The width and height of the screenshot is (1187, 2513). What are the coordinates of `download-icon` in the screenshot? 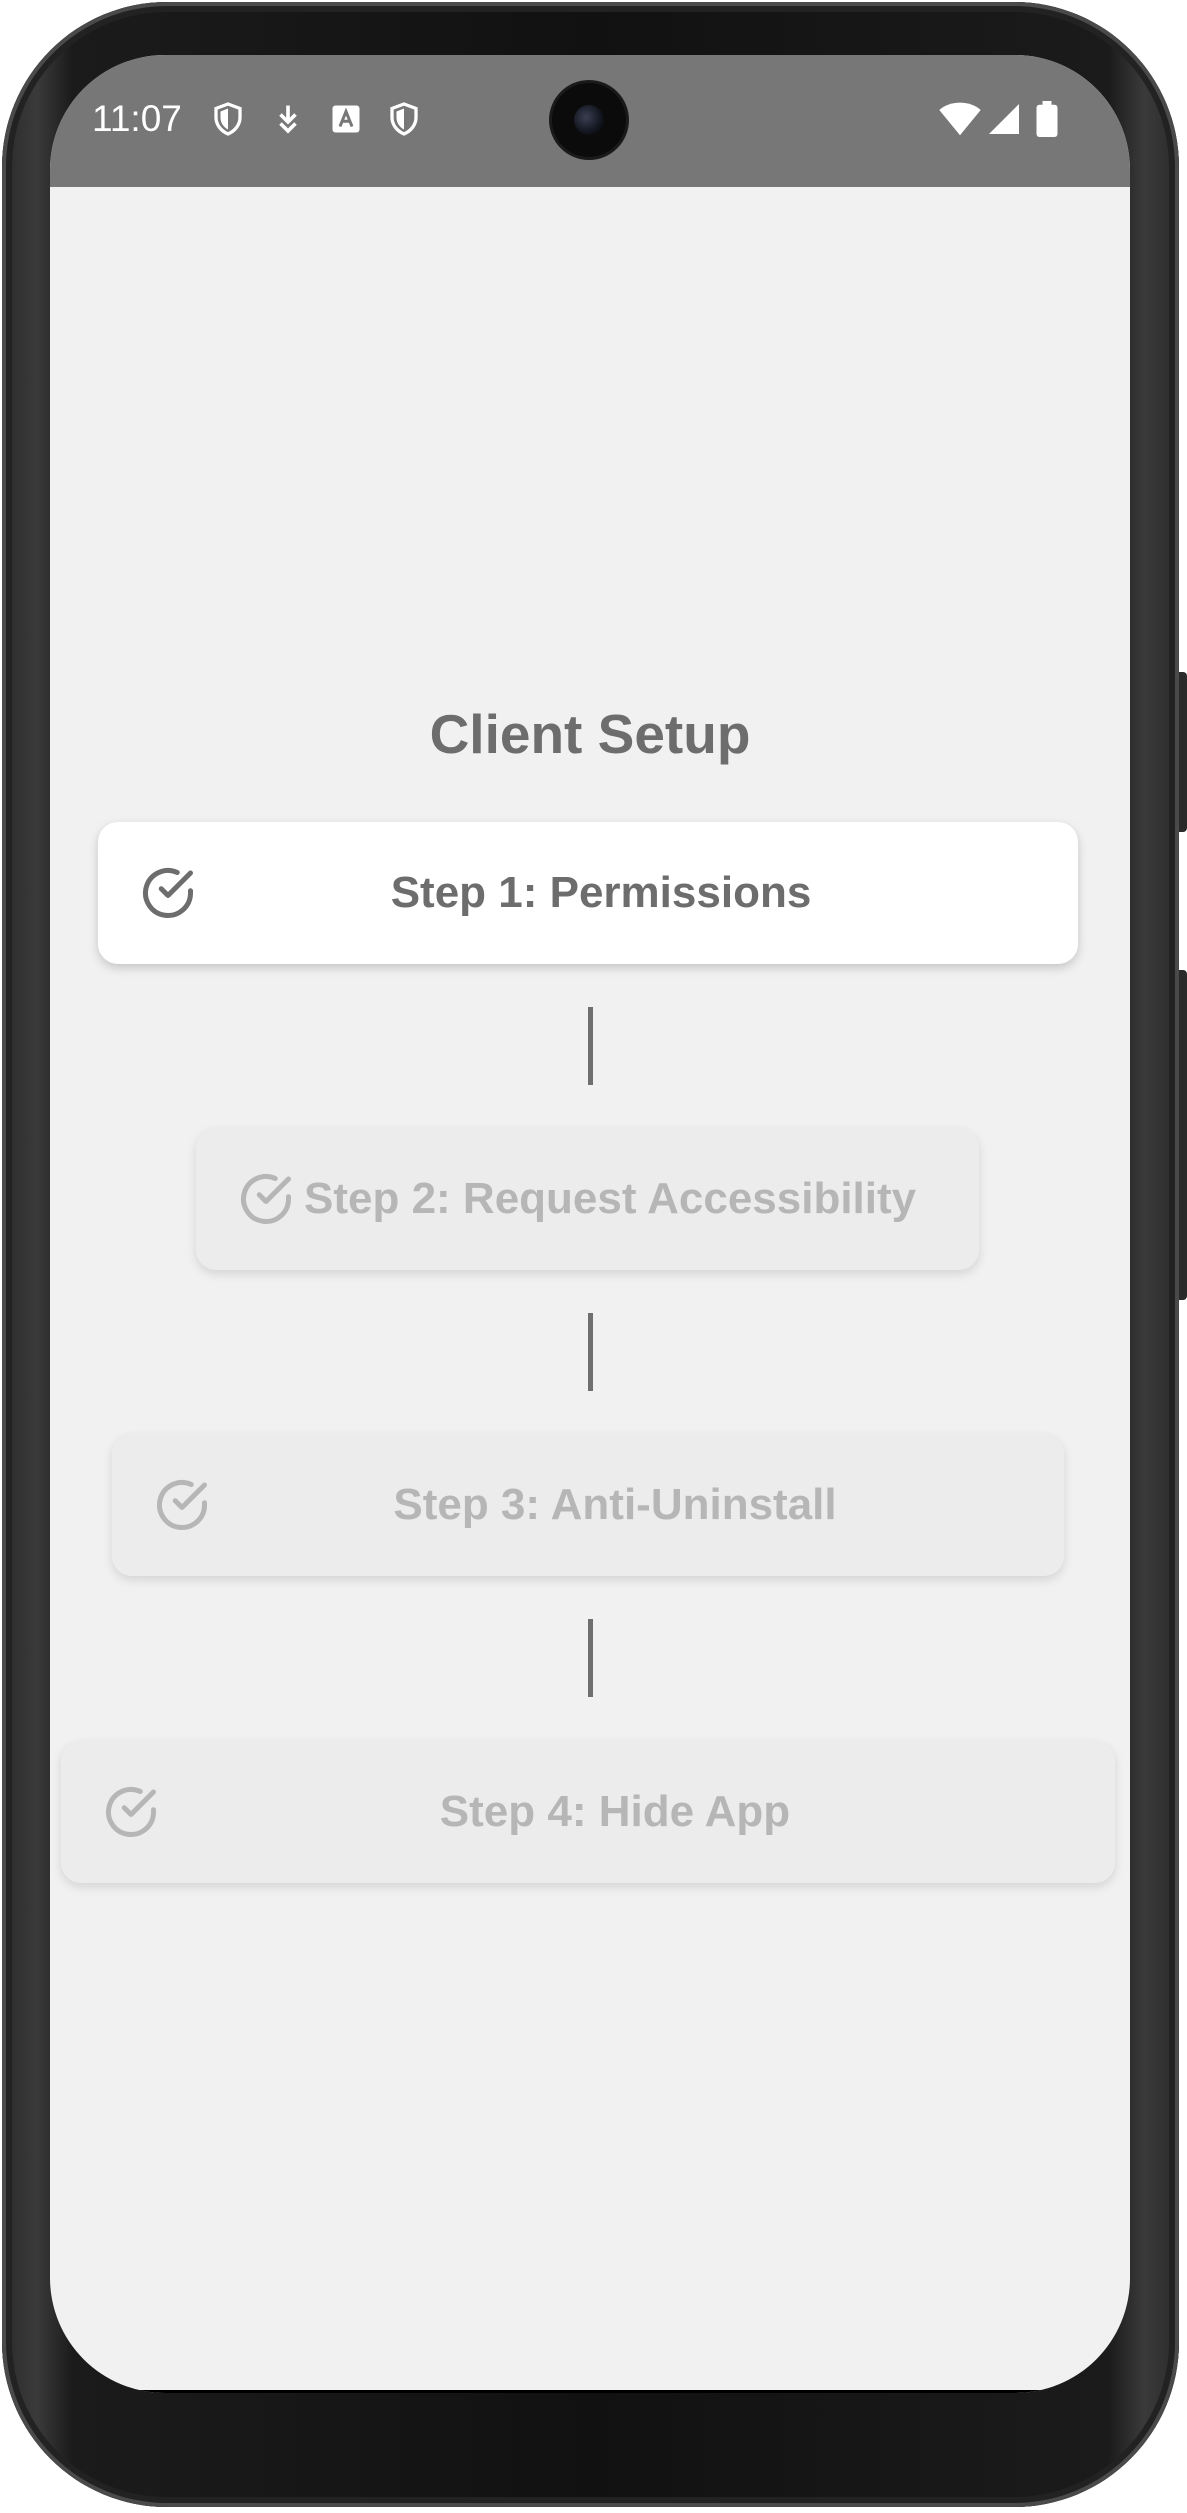 It's located at (288, 119).